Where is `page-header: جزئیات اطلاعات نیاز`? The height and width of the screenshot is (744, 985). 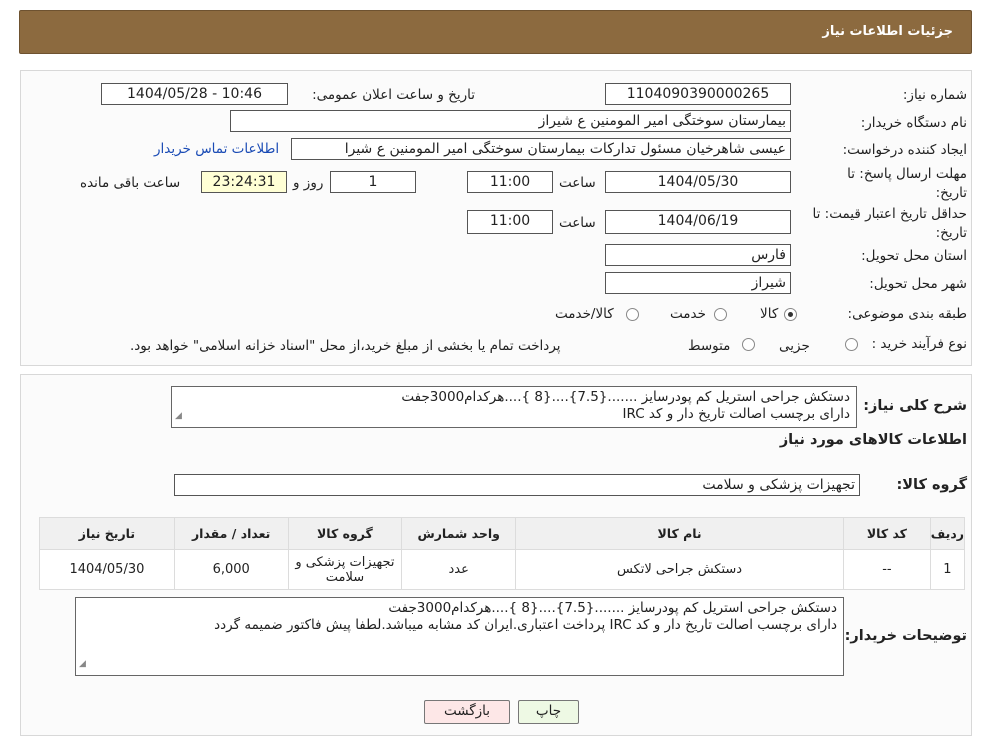 page-header: جزئیات اطلاعات نیاز is located at coordinates (495, 32).